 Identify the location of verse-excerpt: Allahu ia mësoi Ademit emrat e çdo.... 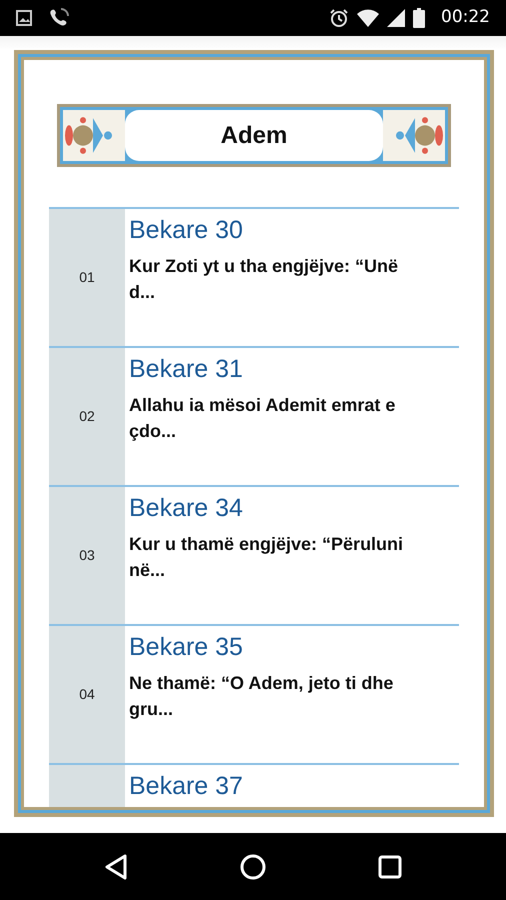
(262, 418).